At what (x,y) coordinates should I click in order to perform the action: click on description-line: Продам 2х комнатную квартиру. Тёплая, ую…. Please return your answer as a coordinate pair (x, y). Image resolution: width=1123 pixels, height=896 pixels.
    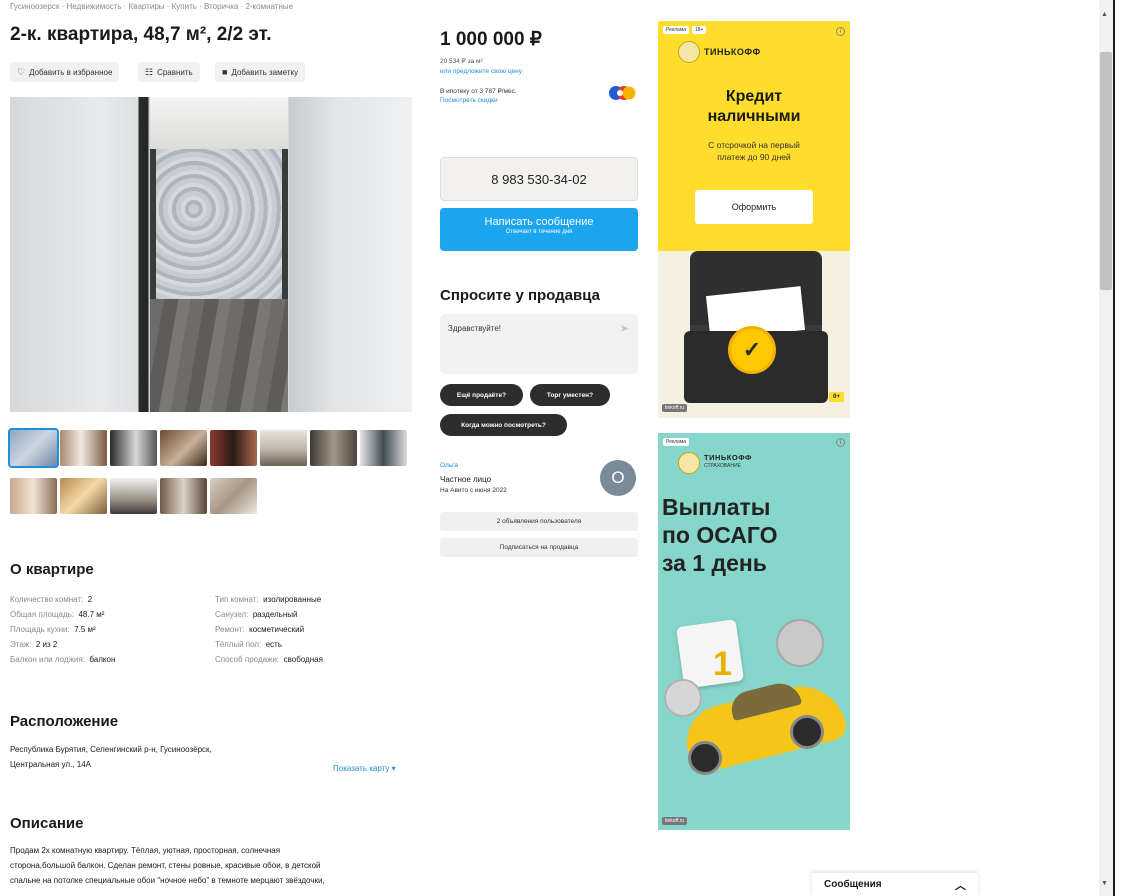
    Looking at the image, I should click on (145, 850).